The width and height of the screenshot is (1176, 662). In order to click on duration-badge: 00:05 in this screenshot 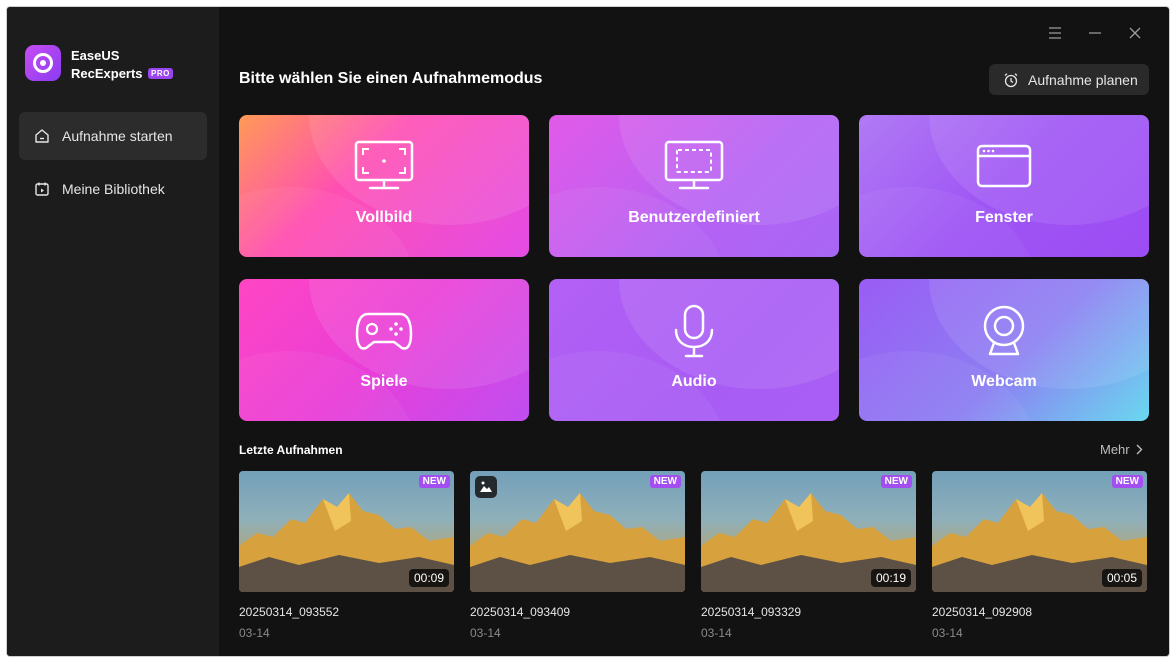, I will do `click(1121, 578)`.